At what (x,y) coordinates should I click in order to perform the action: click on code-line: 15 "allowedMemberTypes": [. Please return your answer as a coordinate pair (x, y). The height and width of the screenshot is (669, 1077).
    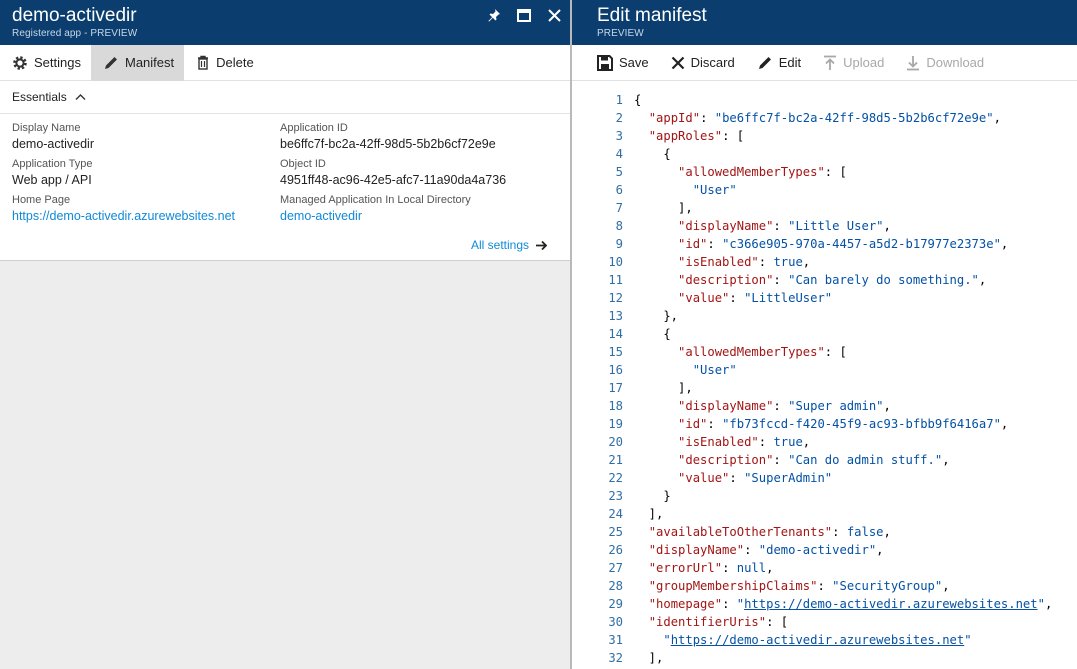
    Looking at the image, I should click on (824, 352).